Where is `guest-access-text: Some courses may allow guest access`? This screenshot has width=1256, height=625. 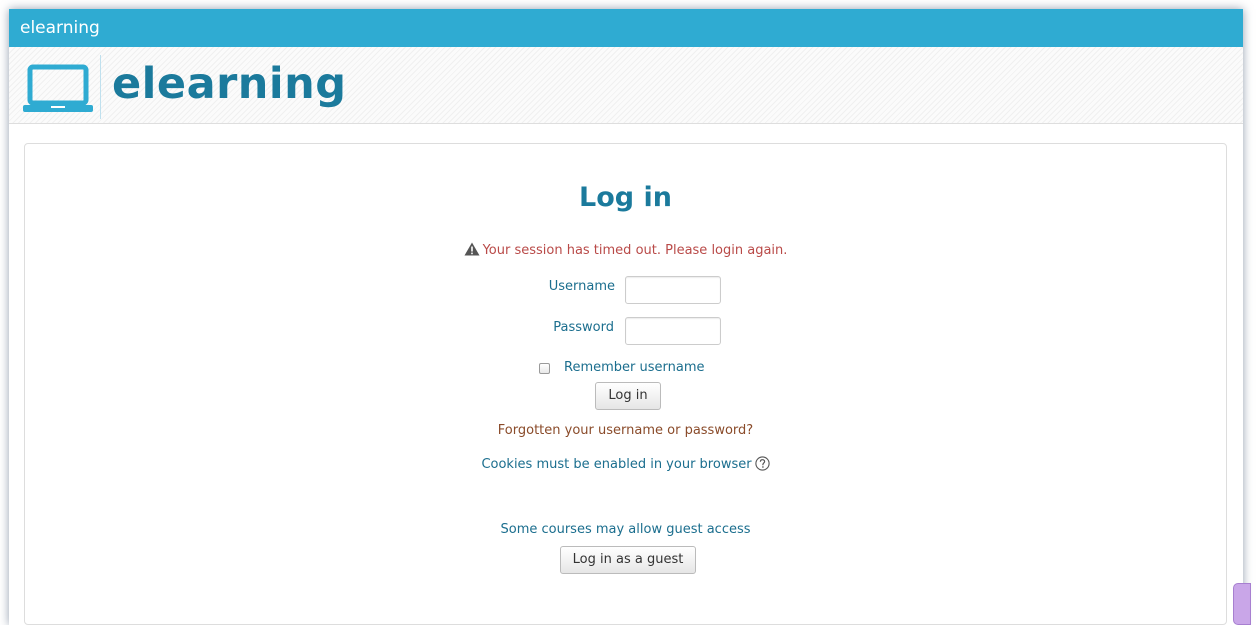 guest-access-text: Some courses may allow guest access is located at coordinates (625, 529).